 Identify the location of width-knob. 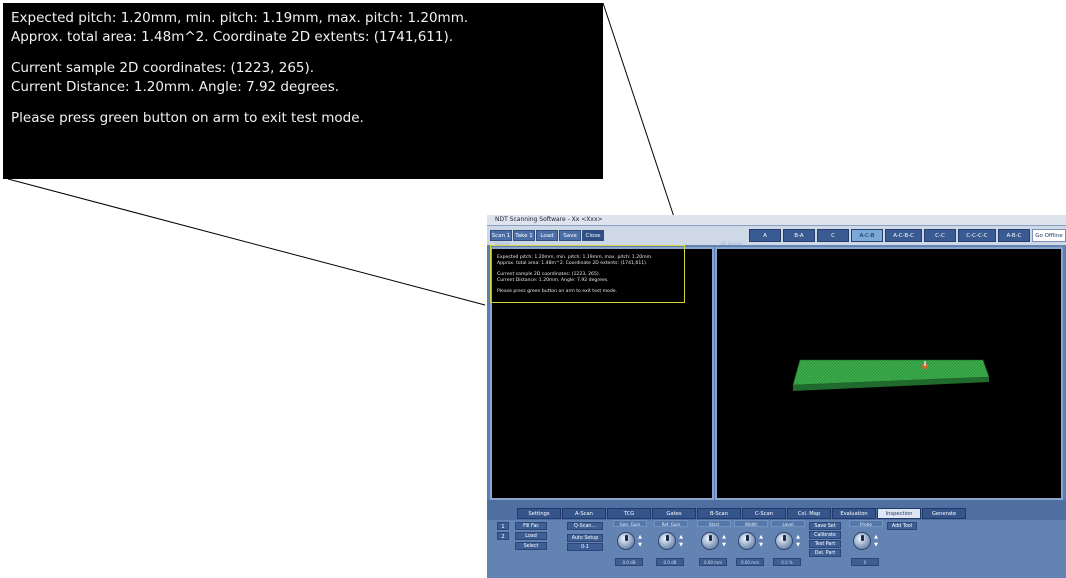
(747, 541).